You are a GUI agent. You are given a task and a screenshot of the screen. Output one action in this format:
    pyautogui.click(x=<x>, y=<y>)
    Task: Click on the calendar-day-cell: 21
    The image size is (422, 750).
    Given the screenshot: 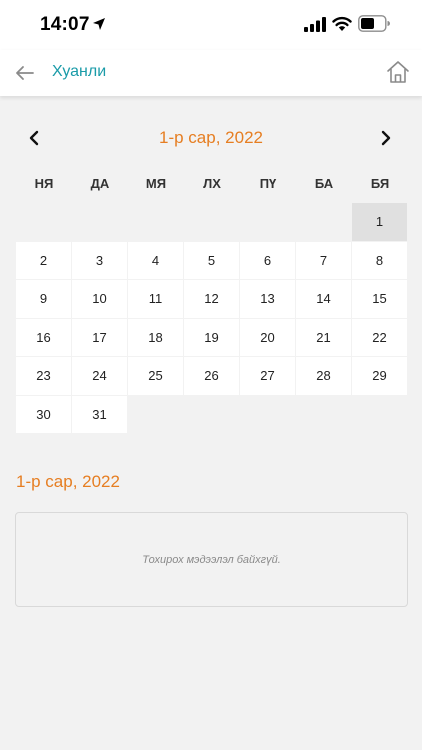 What is the action you would take?
    pyautogui.click(x=323, y=337)
    